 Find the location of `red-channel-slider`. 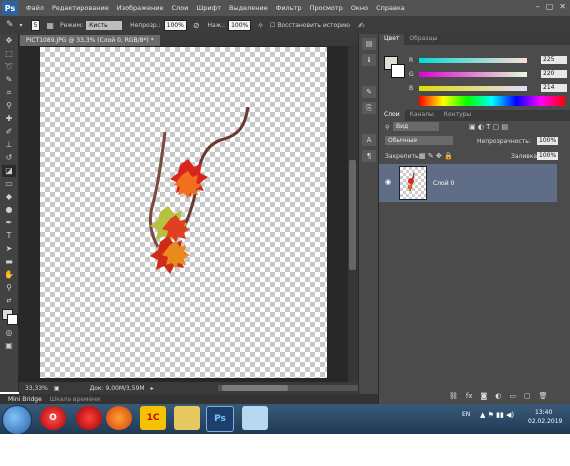

red-channel-slider is located at coordinates (473, 60).